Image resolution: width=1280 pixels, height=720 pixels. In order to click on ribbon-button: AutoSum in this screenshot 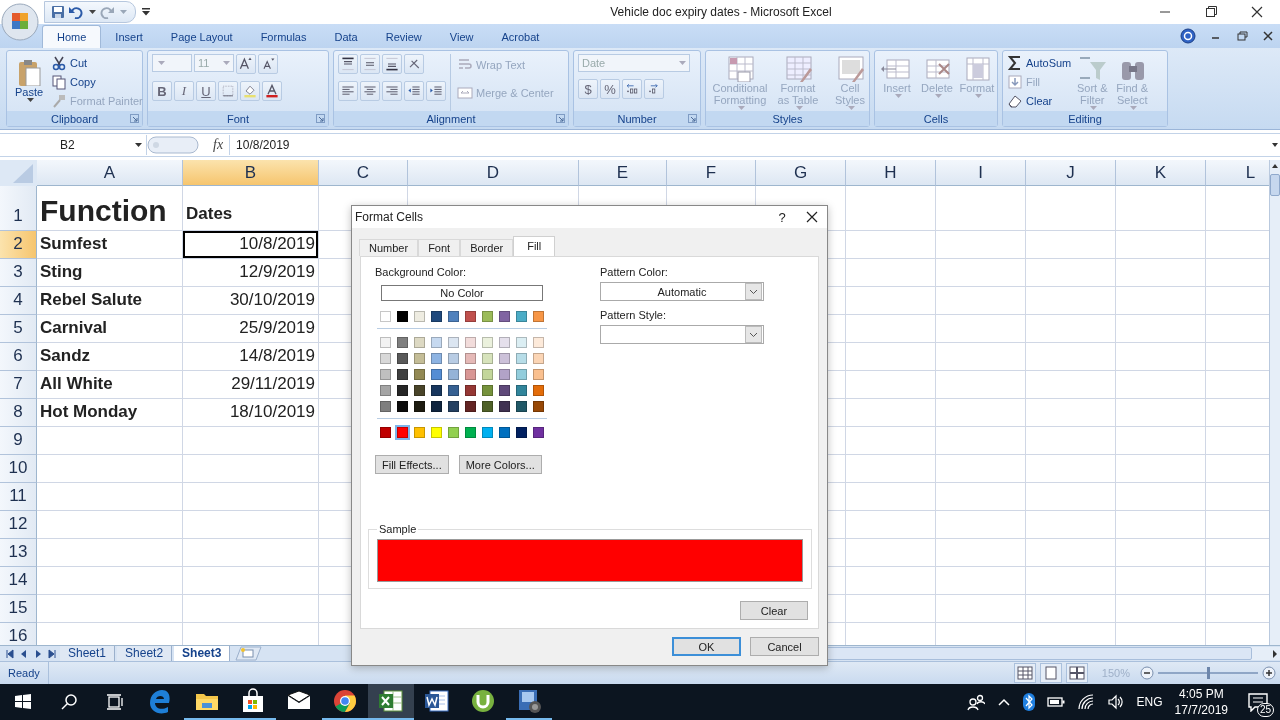, I will do `click(1039, 63)`.